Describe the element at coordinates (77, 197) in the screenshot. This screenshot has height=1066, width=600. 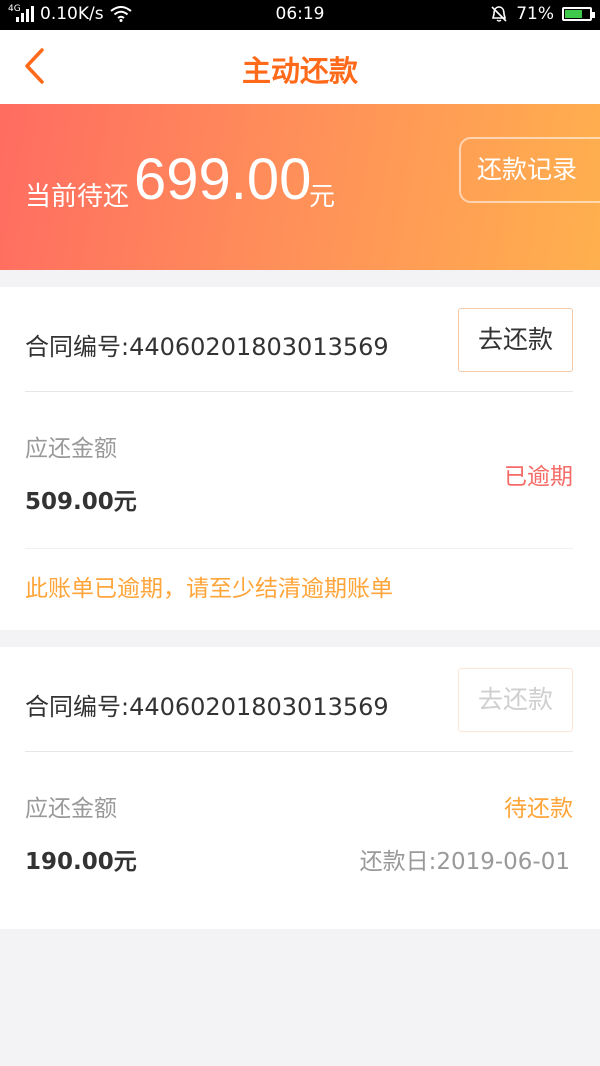
I see `total-due-label: 当前待还` at that location.